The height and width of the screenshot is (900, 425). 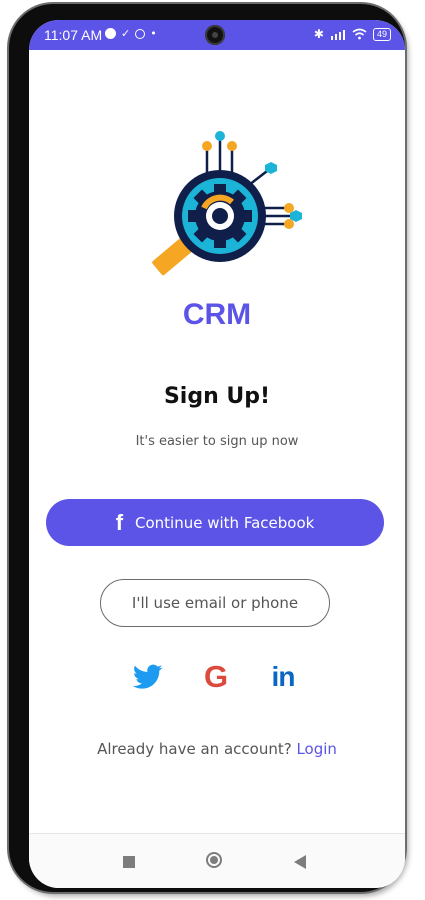 I want to click on twitter-icon, so click(x=148, y=676).